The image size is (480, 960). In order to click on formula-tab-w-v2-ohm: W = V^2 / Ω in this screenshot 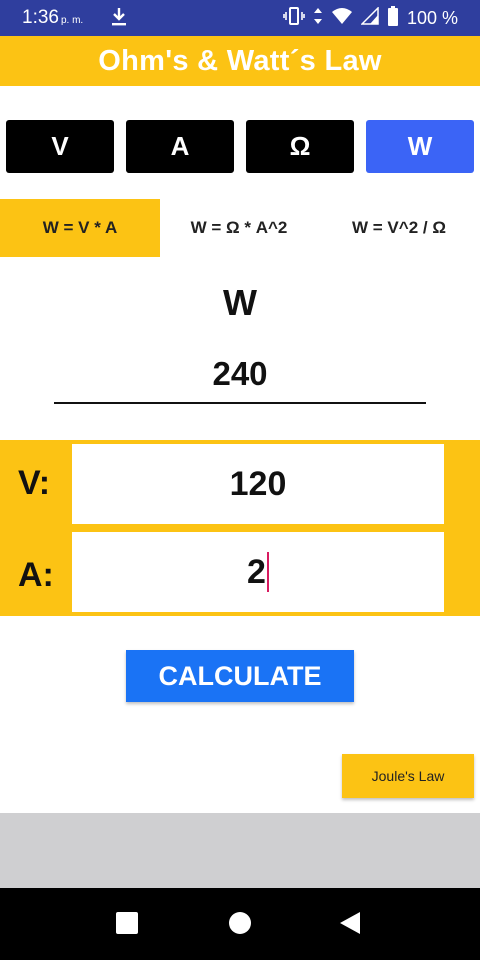, I will do `click(399, 228)`.